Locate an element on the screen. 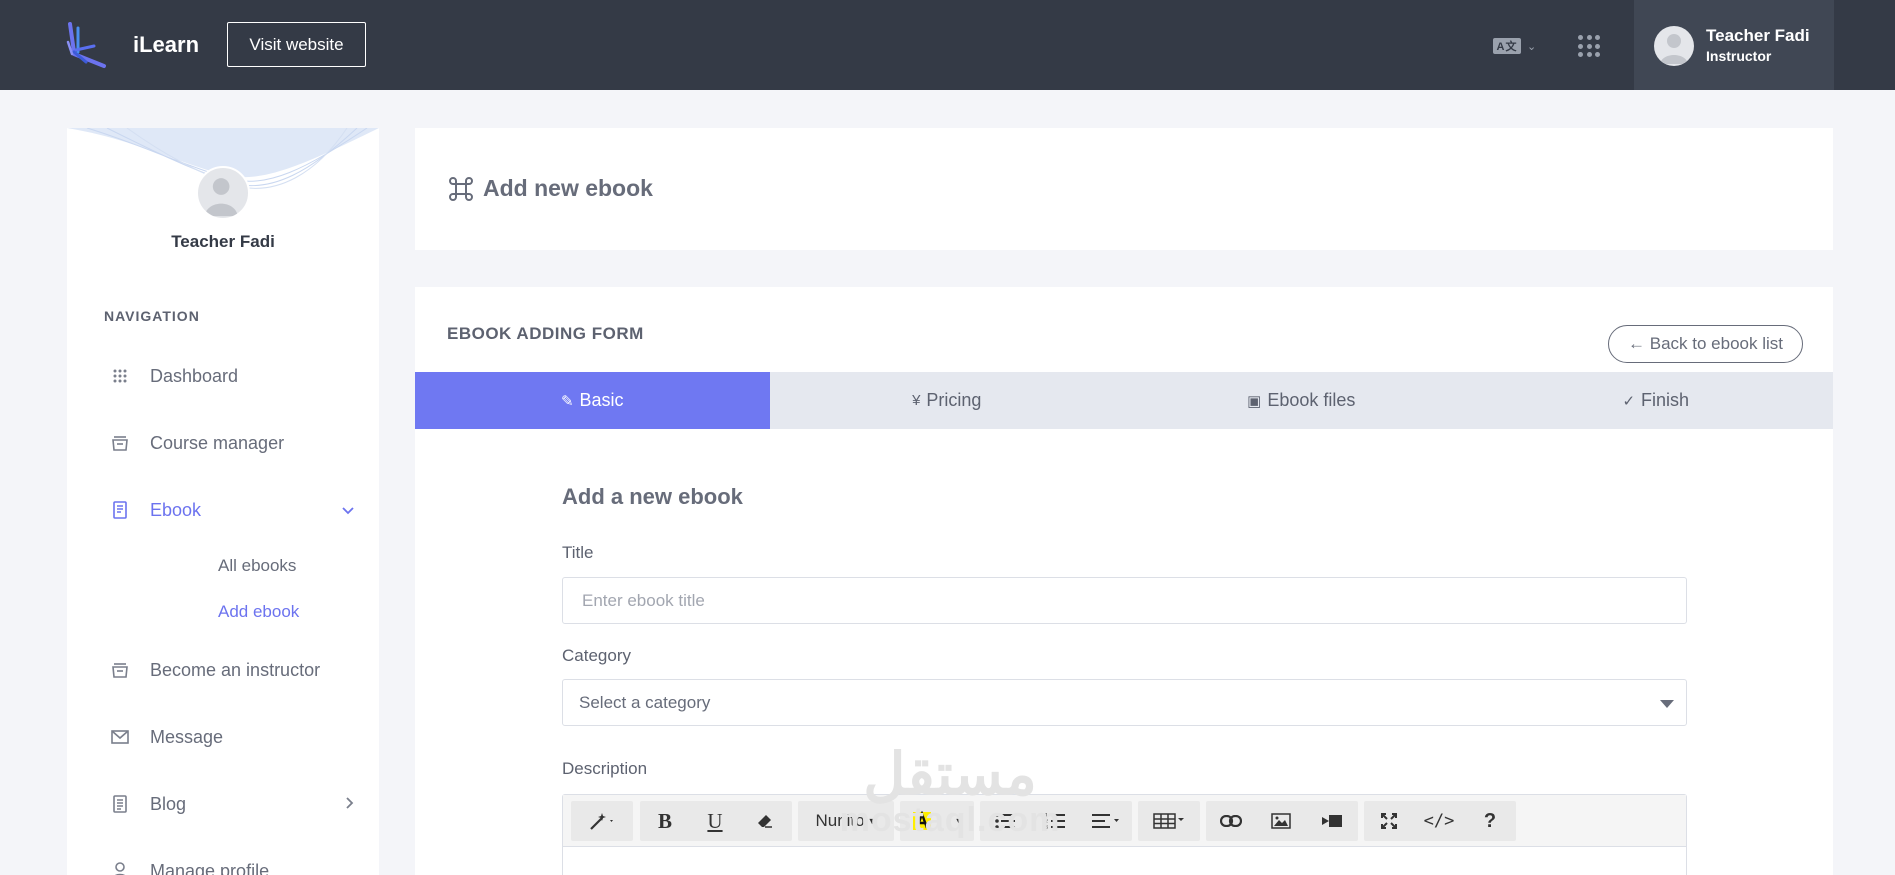 This screenshot has height=875, width=1895. chevron-down-icon is located at coordinates (348, 510).